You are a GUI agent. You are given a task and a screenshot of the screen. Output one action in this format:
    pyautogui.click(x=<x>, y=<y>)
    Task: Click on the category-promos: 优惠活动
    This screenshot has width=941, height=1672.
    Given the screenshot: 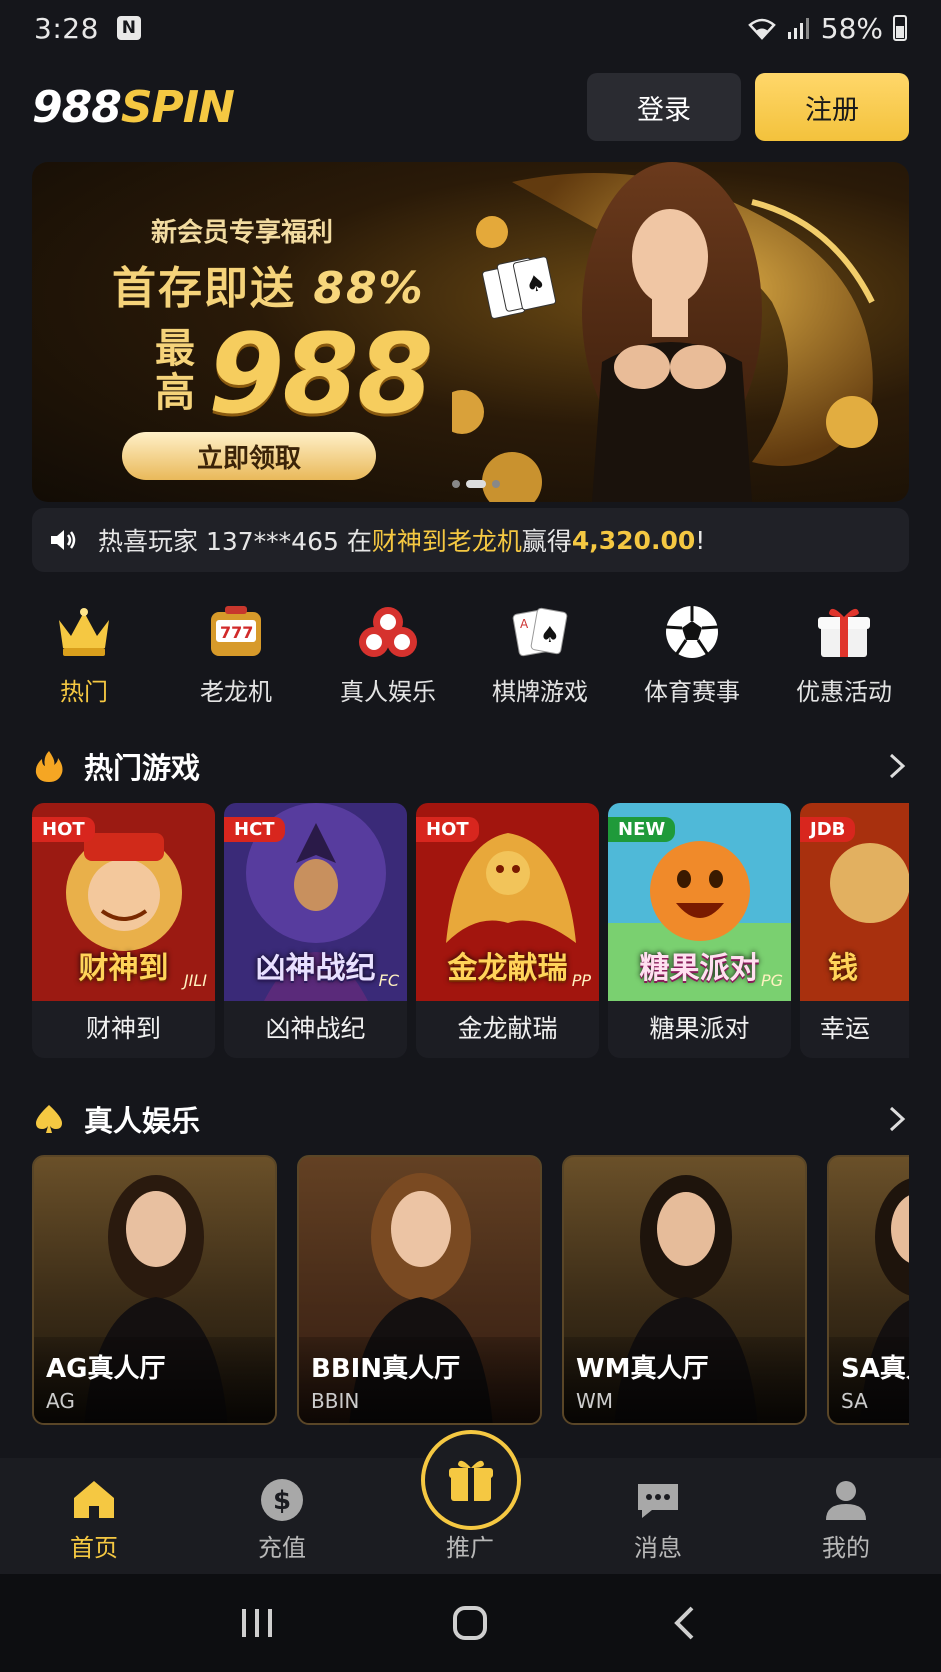 What is the action you would take?
    pyautogui.click(x=844, y=655)
    